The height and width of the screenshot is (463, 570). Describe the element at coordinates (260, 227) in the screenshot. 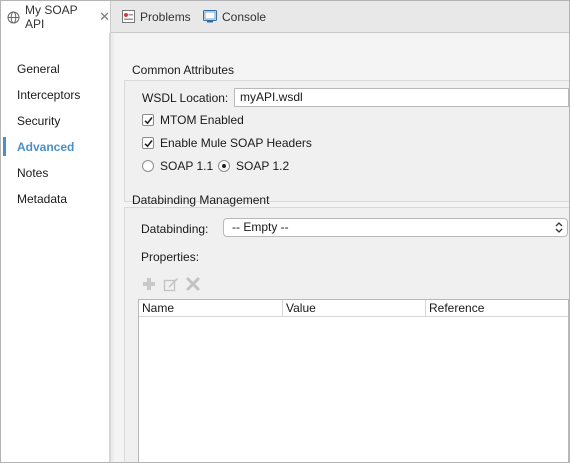

I see `databinding-select-value: -- Empty --` at that location.